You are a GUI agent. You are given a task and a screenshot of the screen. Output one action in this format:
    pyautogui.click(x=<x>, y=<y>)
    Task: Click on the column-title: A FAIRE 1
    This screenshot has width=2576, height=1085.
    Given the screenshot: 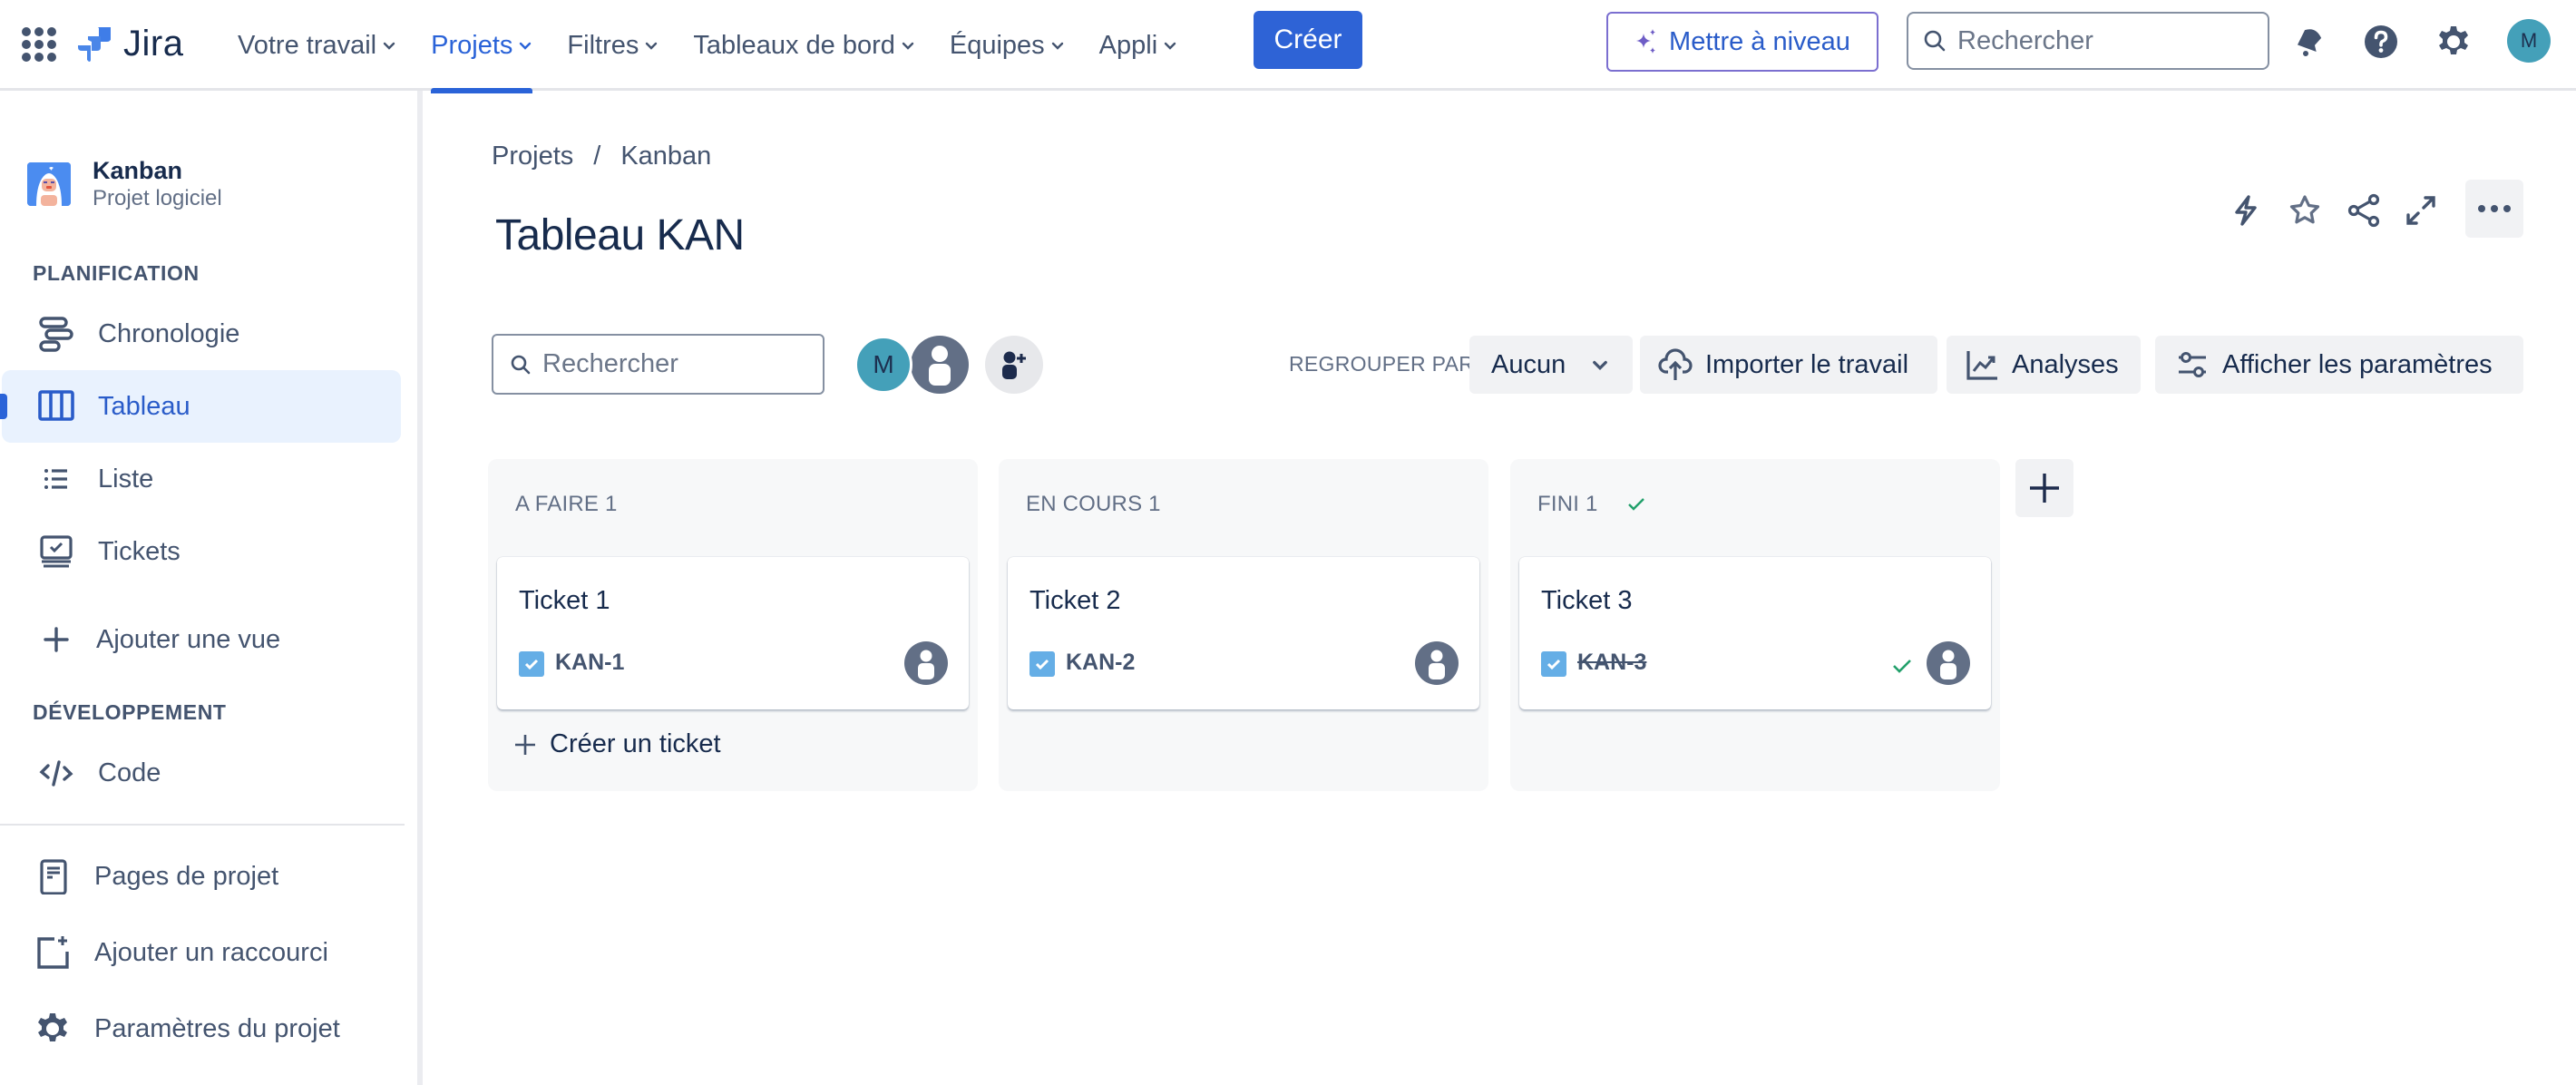 What is the action you would take?
    pyautogui.click(x=566, y=504)
    